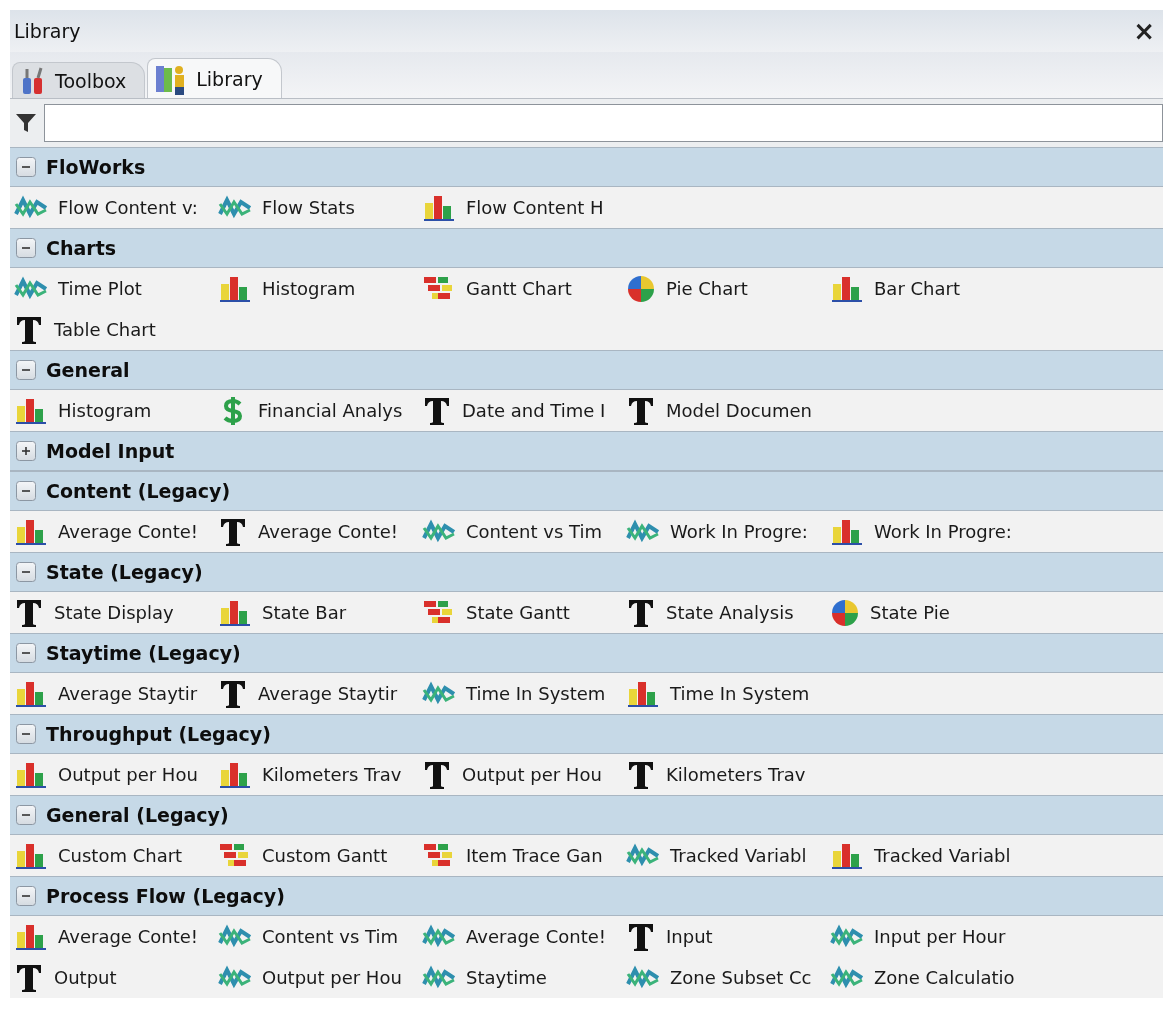  I want to click on expand-toggle, so click(26, 451).